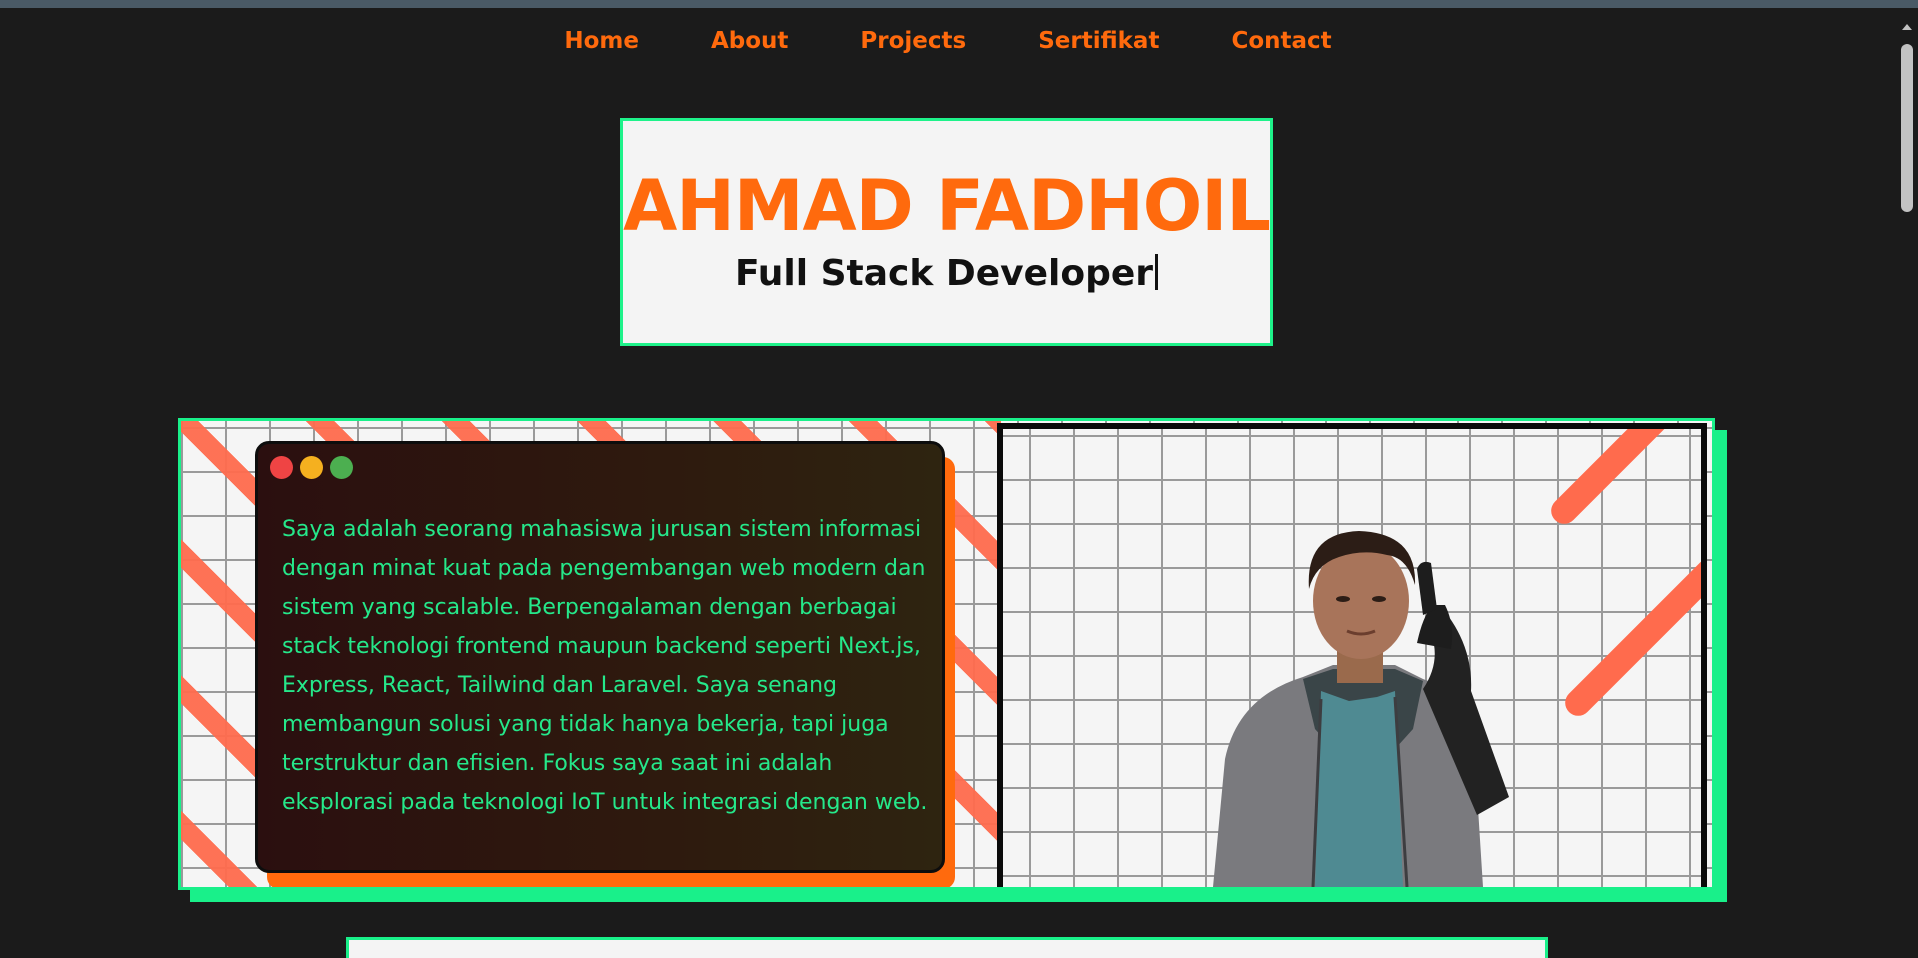  Describe the element at coordinates (1907, 128) in the screenshot. I see `scroll-thumb` at that location.